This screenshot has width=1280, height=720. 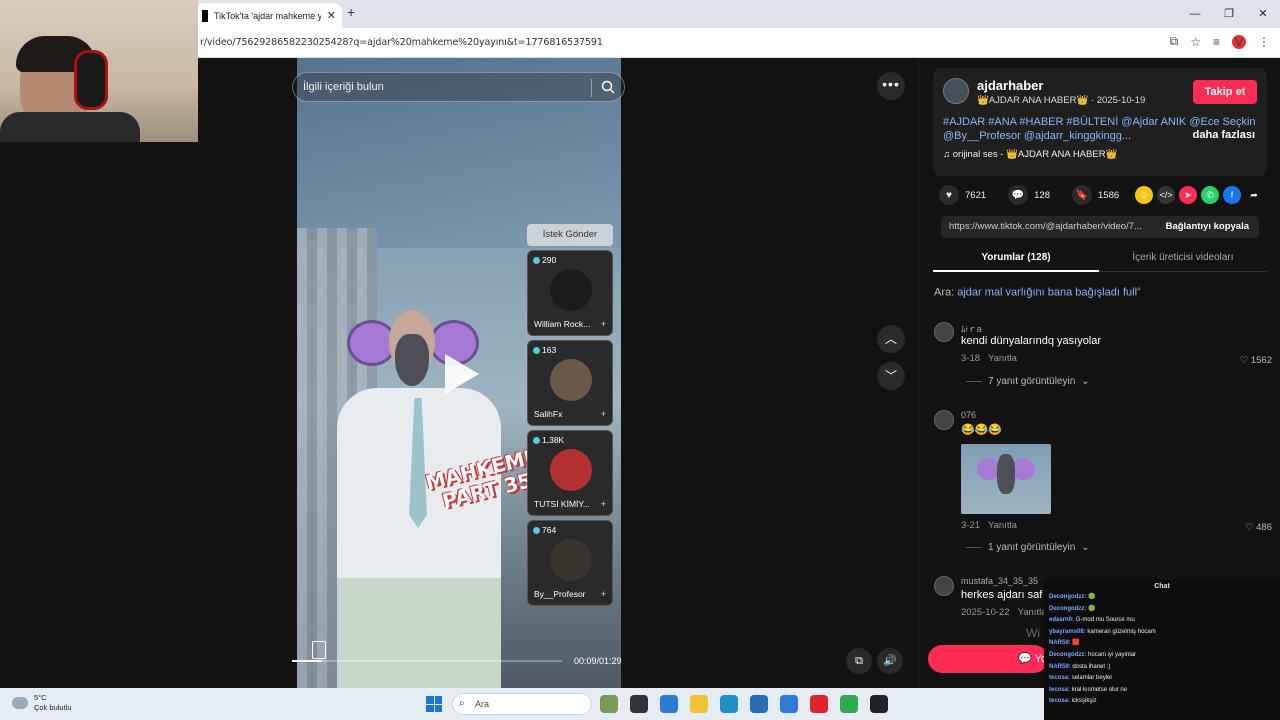 I want to click on chat-message: Decongodzz: 🟢, so click(x=1072, y=597).